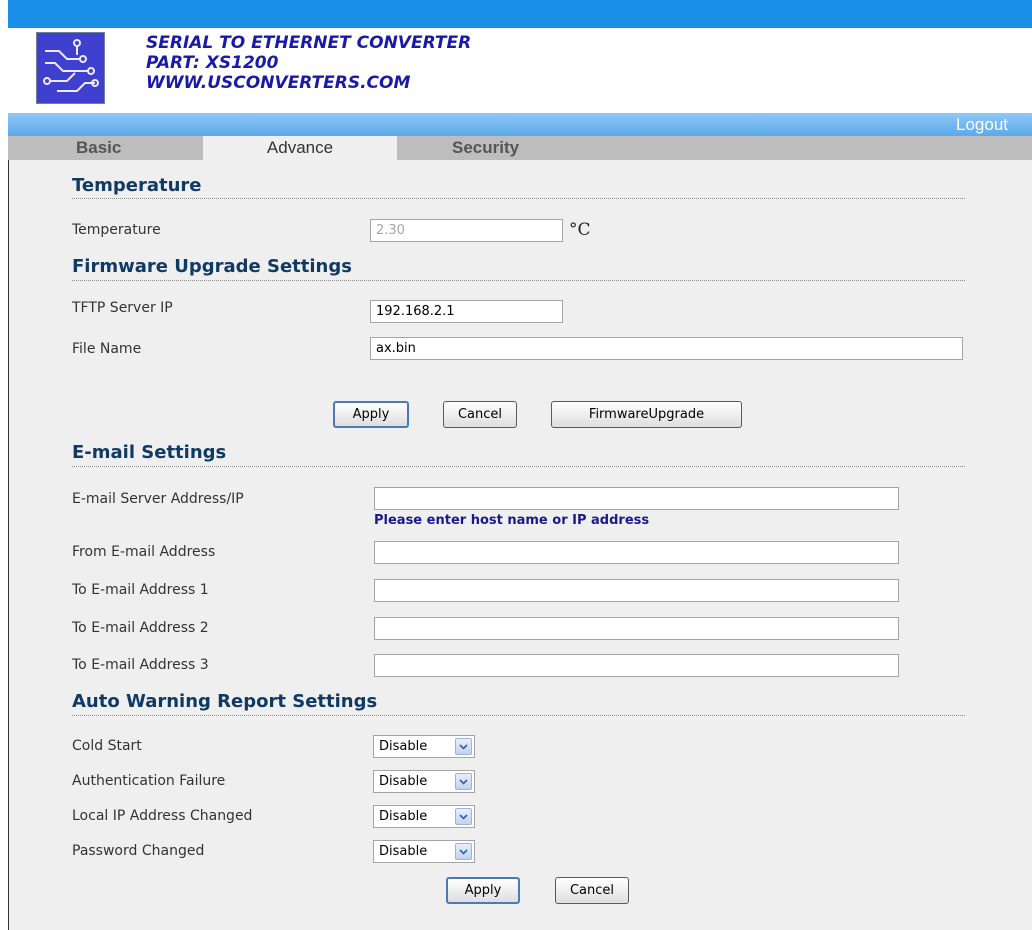 This screenshot has width=1032, height=930. Describe the element at coordinates (483, 890) in the screenshot. I see `warning-apply-button: Apply` at that location.